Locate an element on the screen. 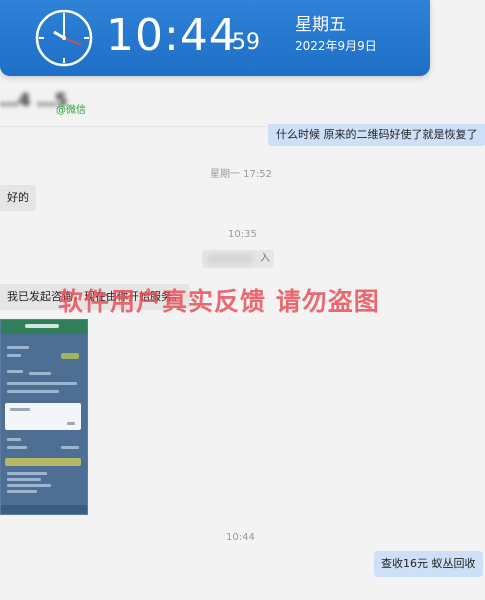 This screenshot has height=600, width=485. message-outgoing: 查收16元 蚁丛回收 is located at coordinates (428, 564).